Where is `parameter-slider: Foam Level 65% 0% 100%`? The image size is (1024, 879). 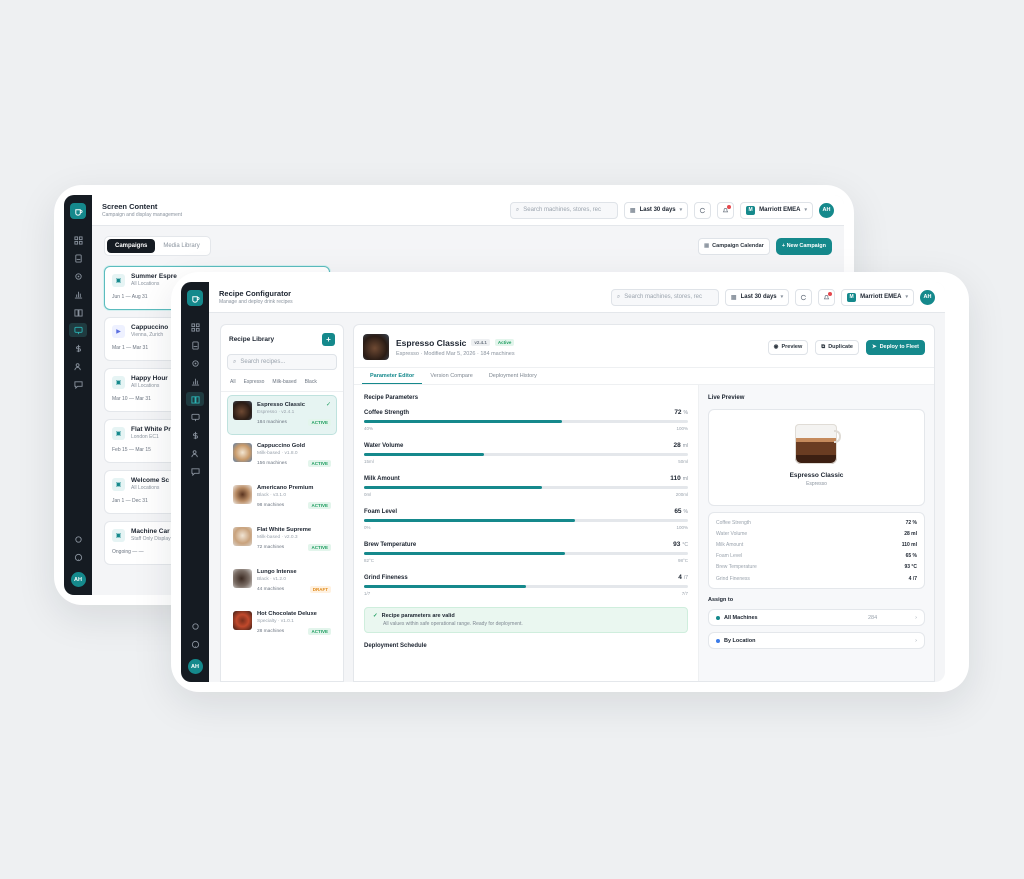
parameter-slider: Foam Level 65% 0% 100% is located at coordinates (526, 519).